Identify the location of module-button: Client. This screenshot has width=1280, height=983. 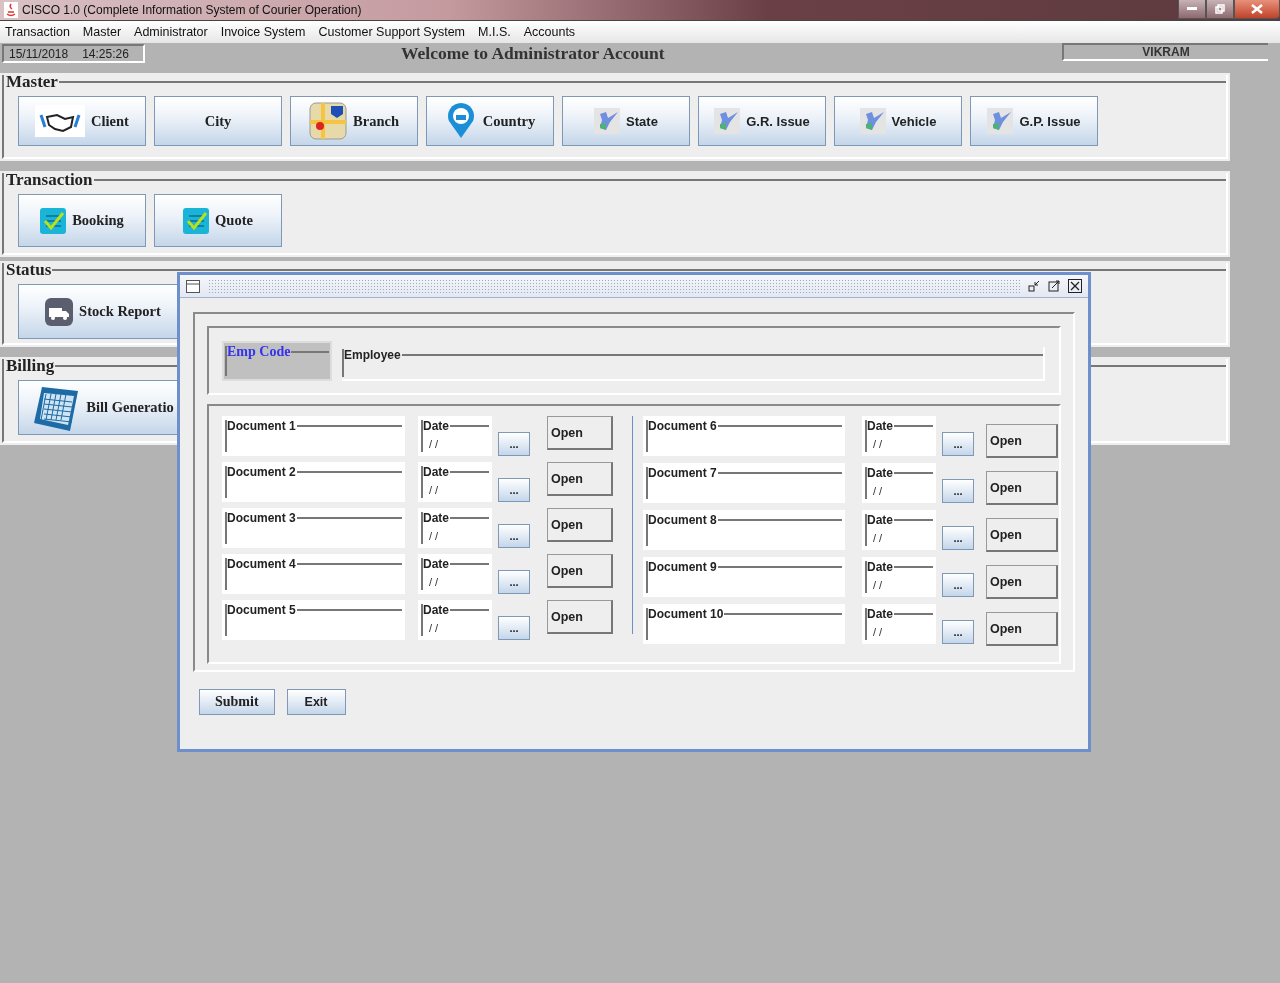
(82, 121).